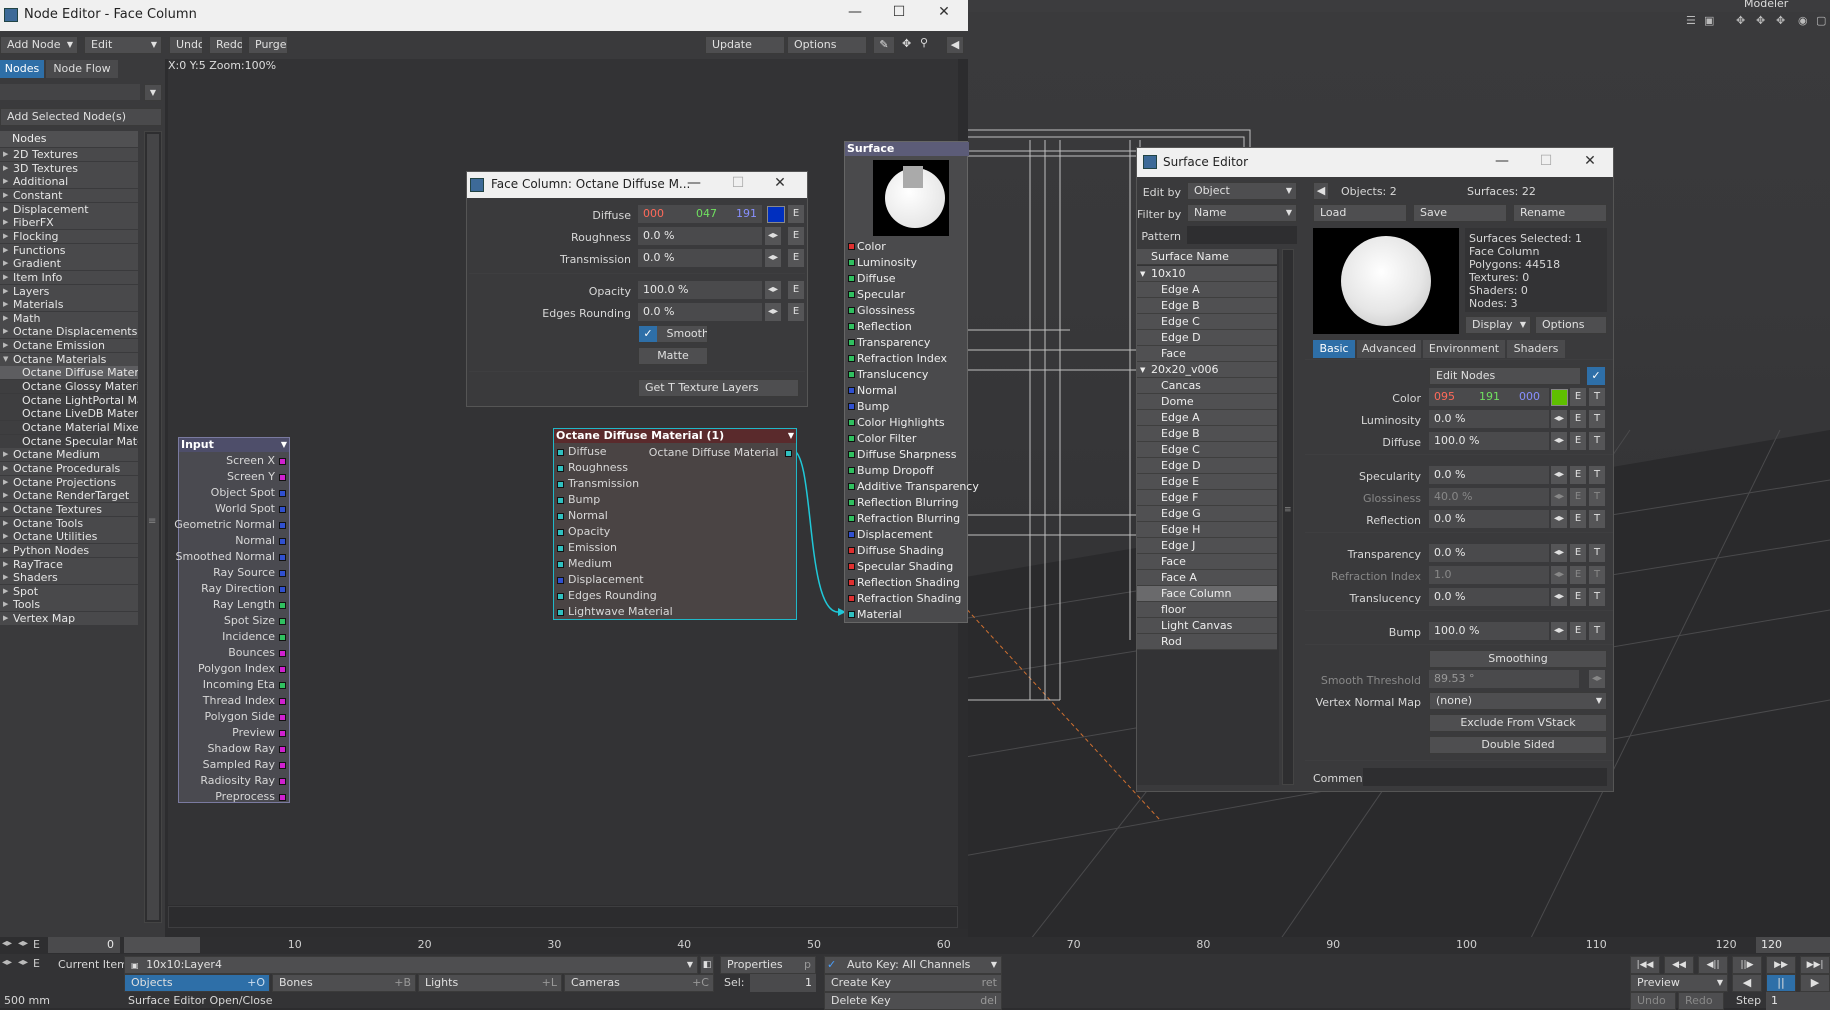  I want to click on surface-list-item: Edge C, so click(1207, 322).